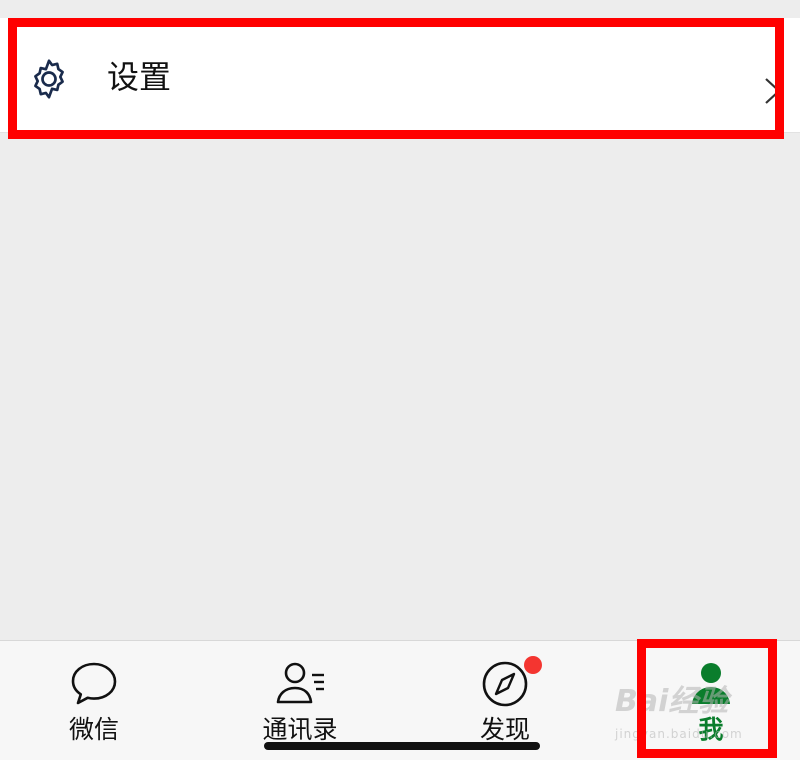 This screenshot has width=800, height=760. Describe the element at coordinates (94, 683) in the screenshot. I see `chat-bubble-icon` at that location.